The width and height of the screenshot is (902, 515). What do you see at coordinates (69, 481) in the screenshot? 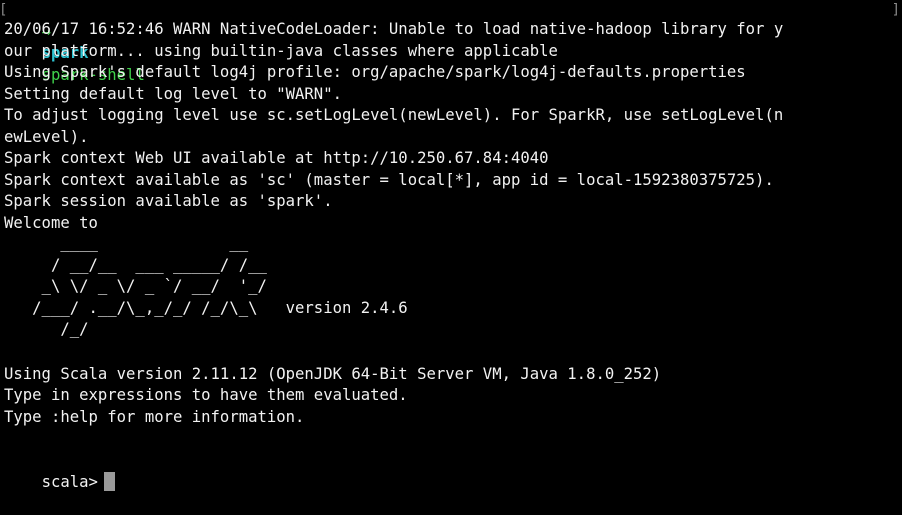
I see `scala-prompt-label: scala>` at bounding box center [69, 481].